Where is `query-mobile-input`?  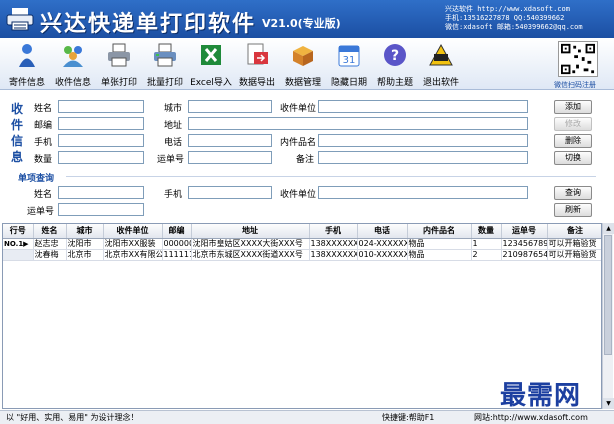 query-mobile-input is located at coordinates (230, 192).